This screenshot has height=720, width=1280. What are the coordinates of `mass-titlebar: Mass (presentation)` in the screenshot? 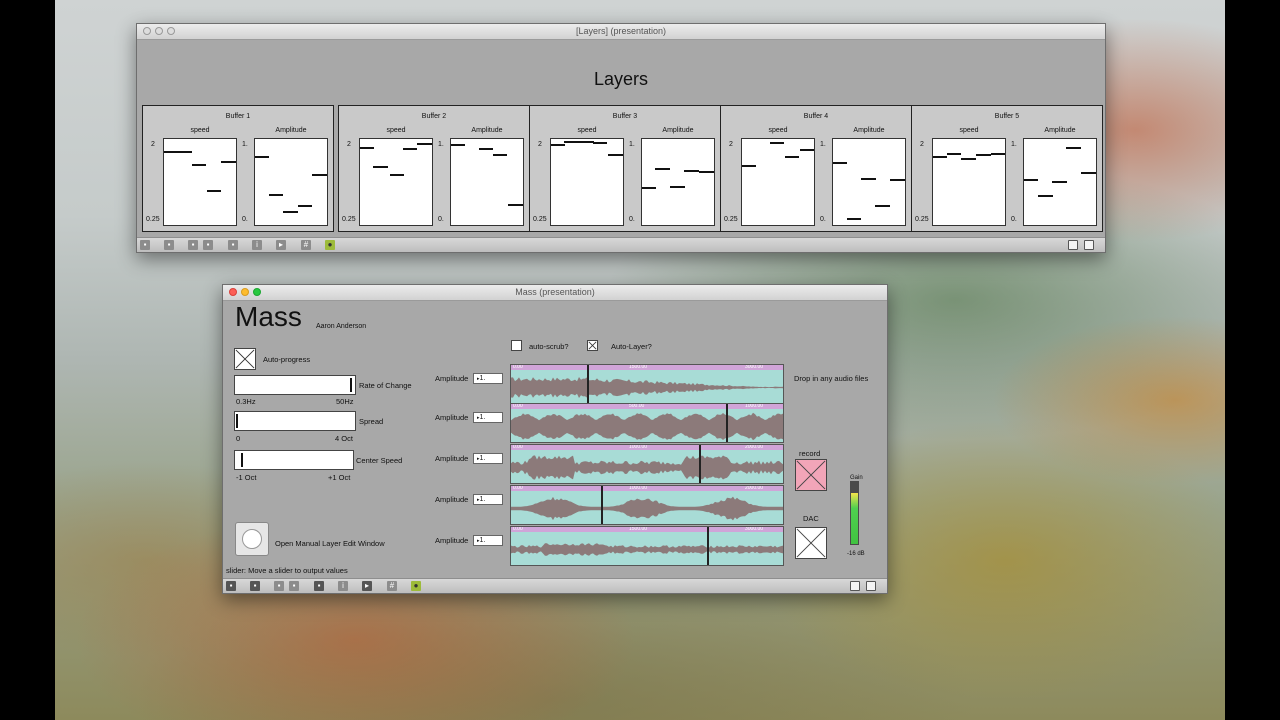 It's located at (555, 293).